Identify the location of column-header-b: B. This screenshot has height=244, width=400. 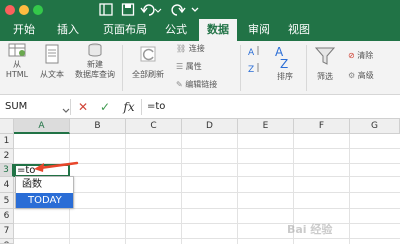
(98, 126).